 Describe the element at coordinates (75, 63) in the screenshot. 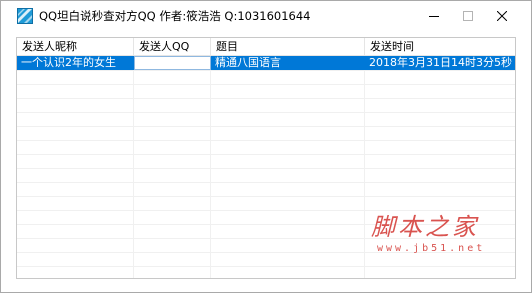

I see `cell-nickname: 一个认识2年的女生` at that location.